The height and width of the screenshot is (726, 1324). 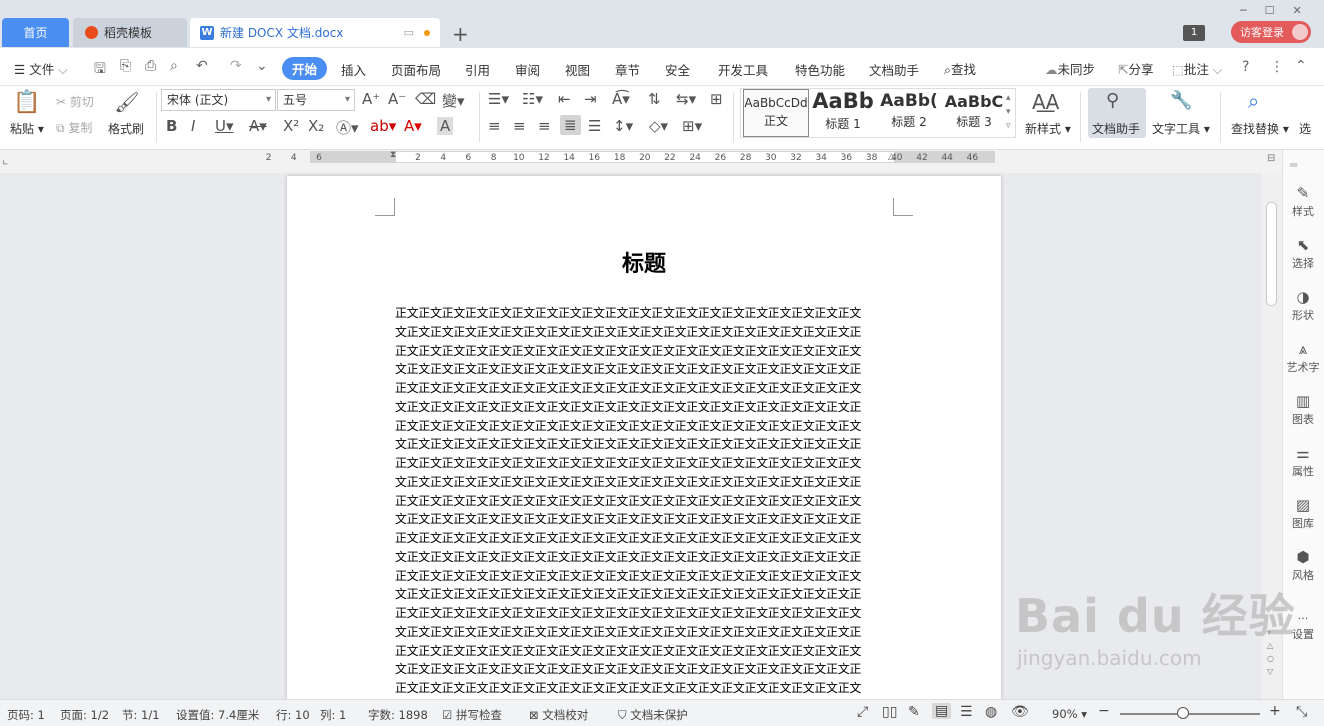 What do you see at coordinates (316, 126) in the screenshot?
I see `subscript-icon: X₂` at bounding box center [316, 126].